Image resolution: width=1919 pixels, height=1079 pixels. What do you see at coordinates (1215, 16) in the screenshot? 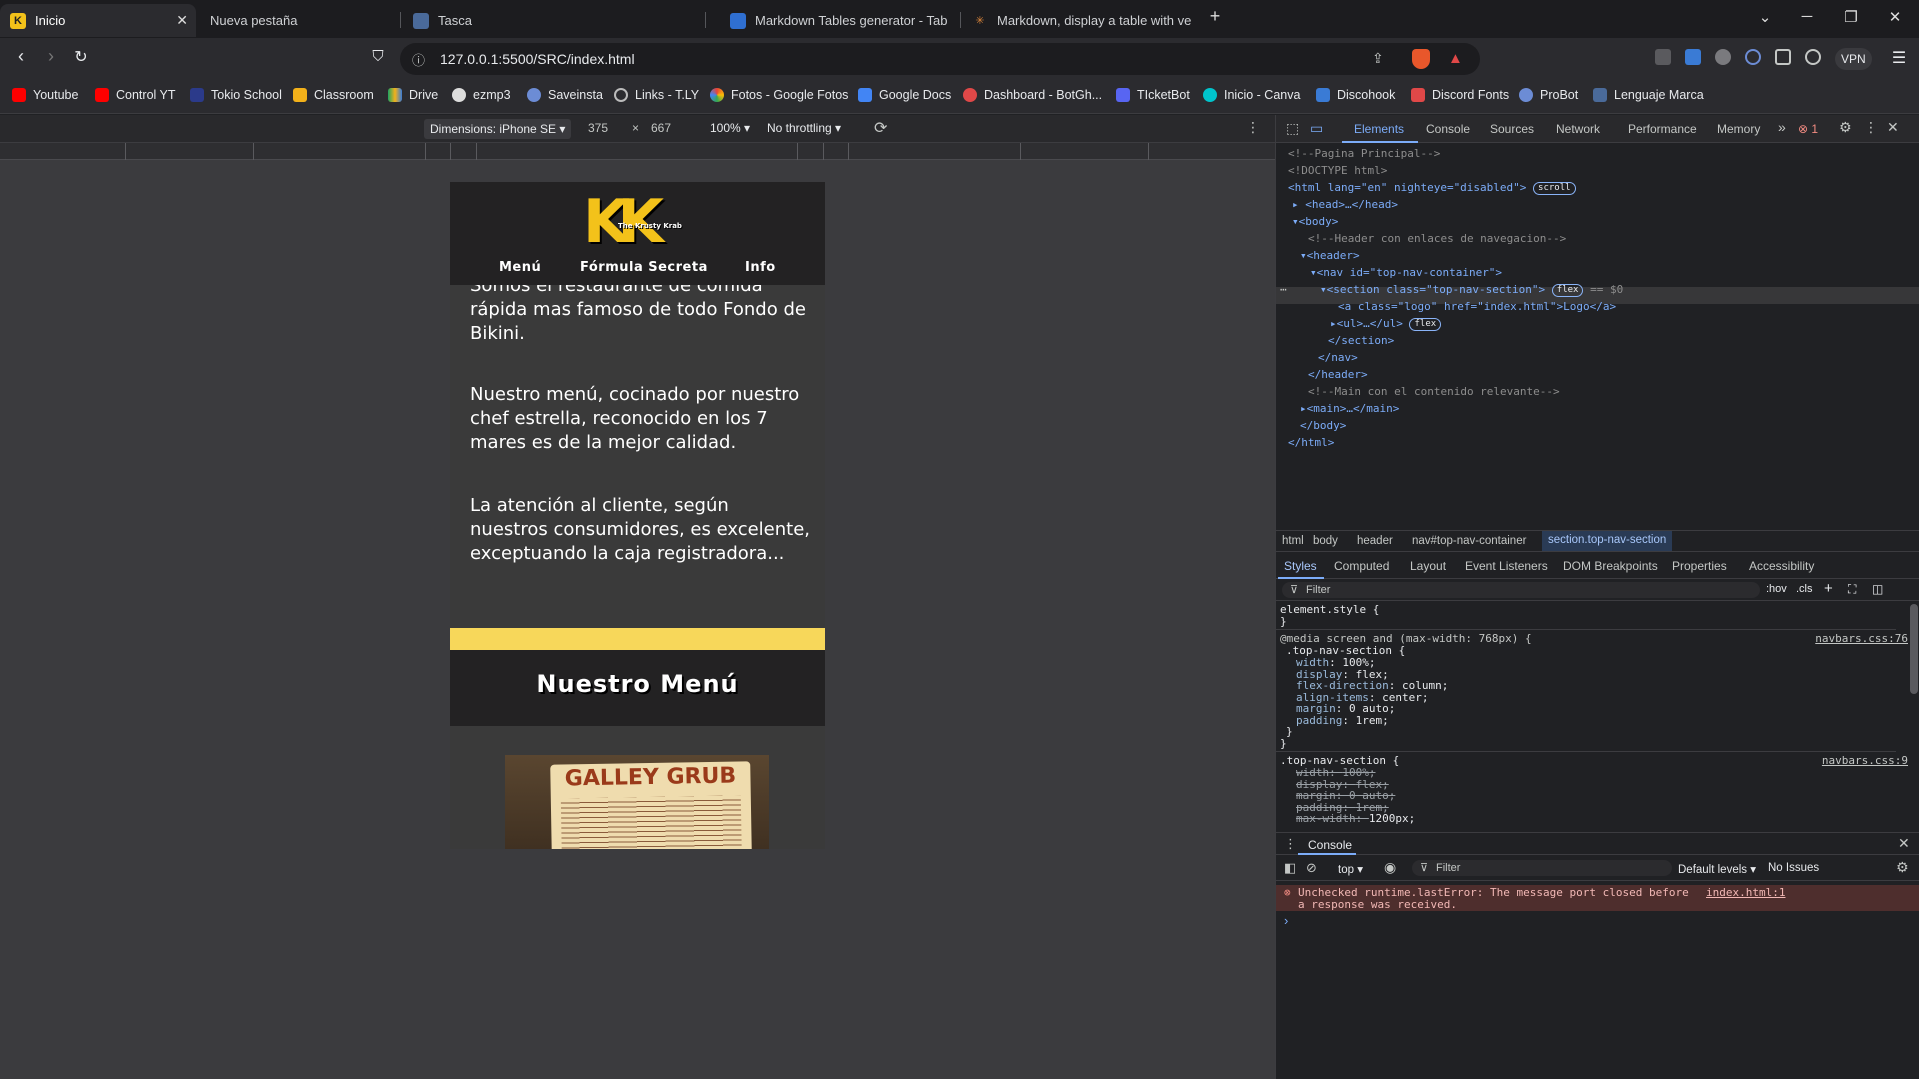
I see `new-tab-button: +` at bounding box center [1215, 16].